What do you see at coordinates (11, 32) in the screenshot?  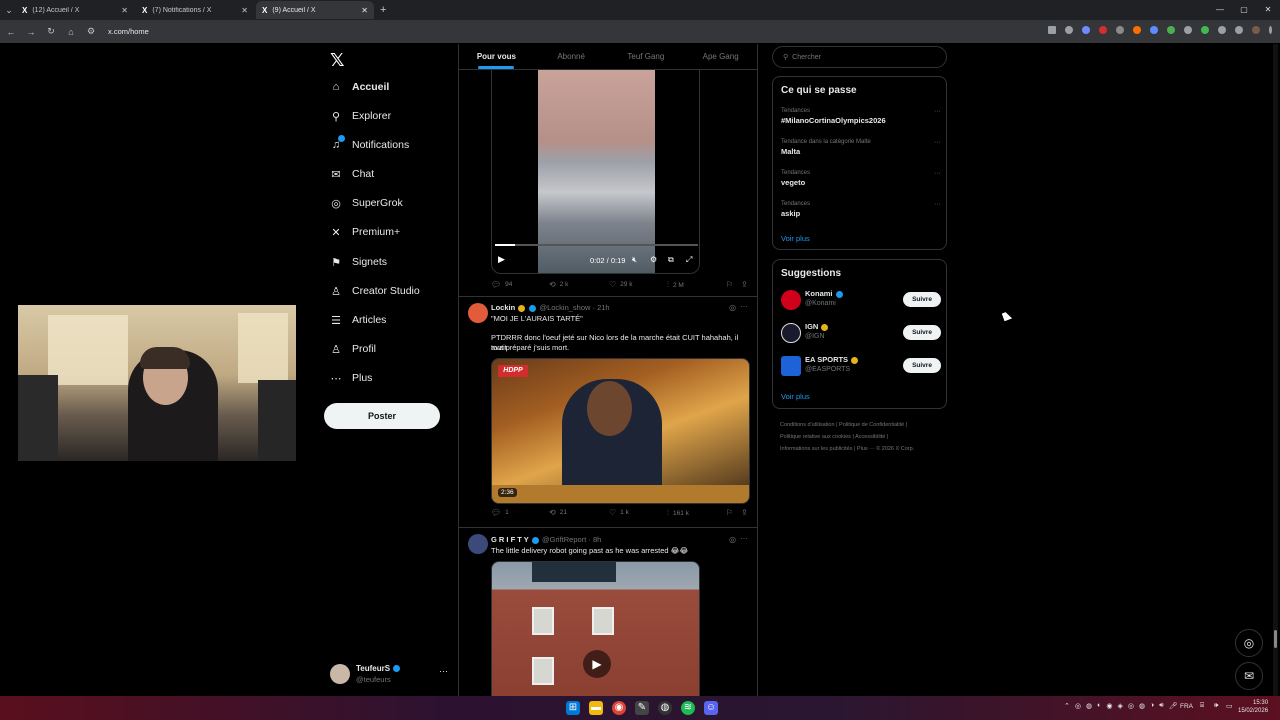 I see `back-icon: ←` at bounding box center [11, 32].